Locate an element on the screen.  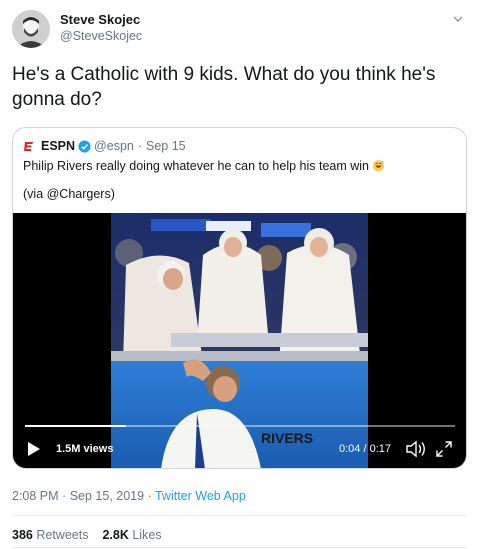
retweets-label: Retweets is located at coordinates (62, 535).